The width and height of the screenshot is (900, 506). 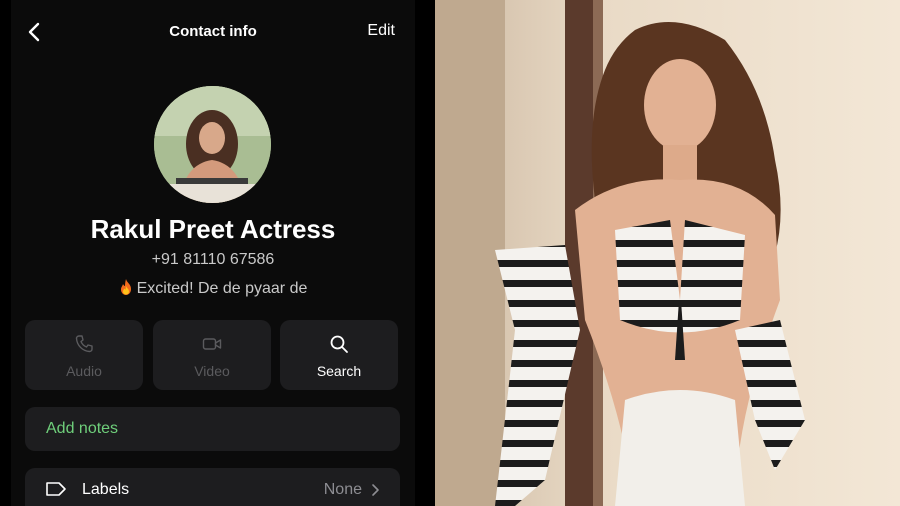 What do you see at coordinates (84, 344) in the screenshot?
I see `phone-icon` at bounding box center [84, 344].